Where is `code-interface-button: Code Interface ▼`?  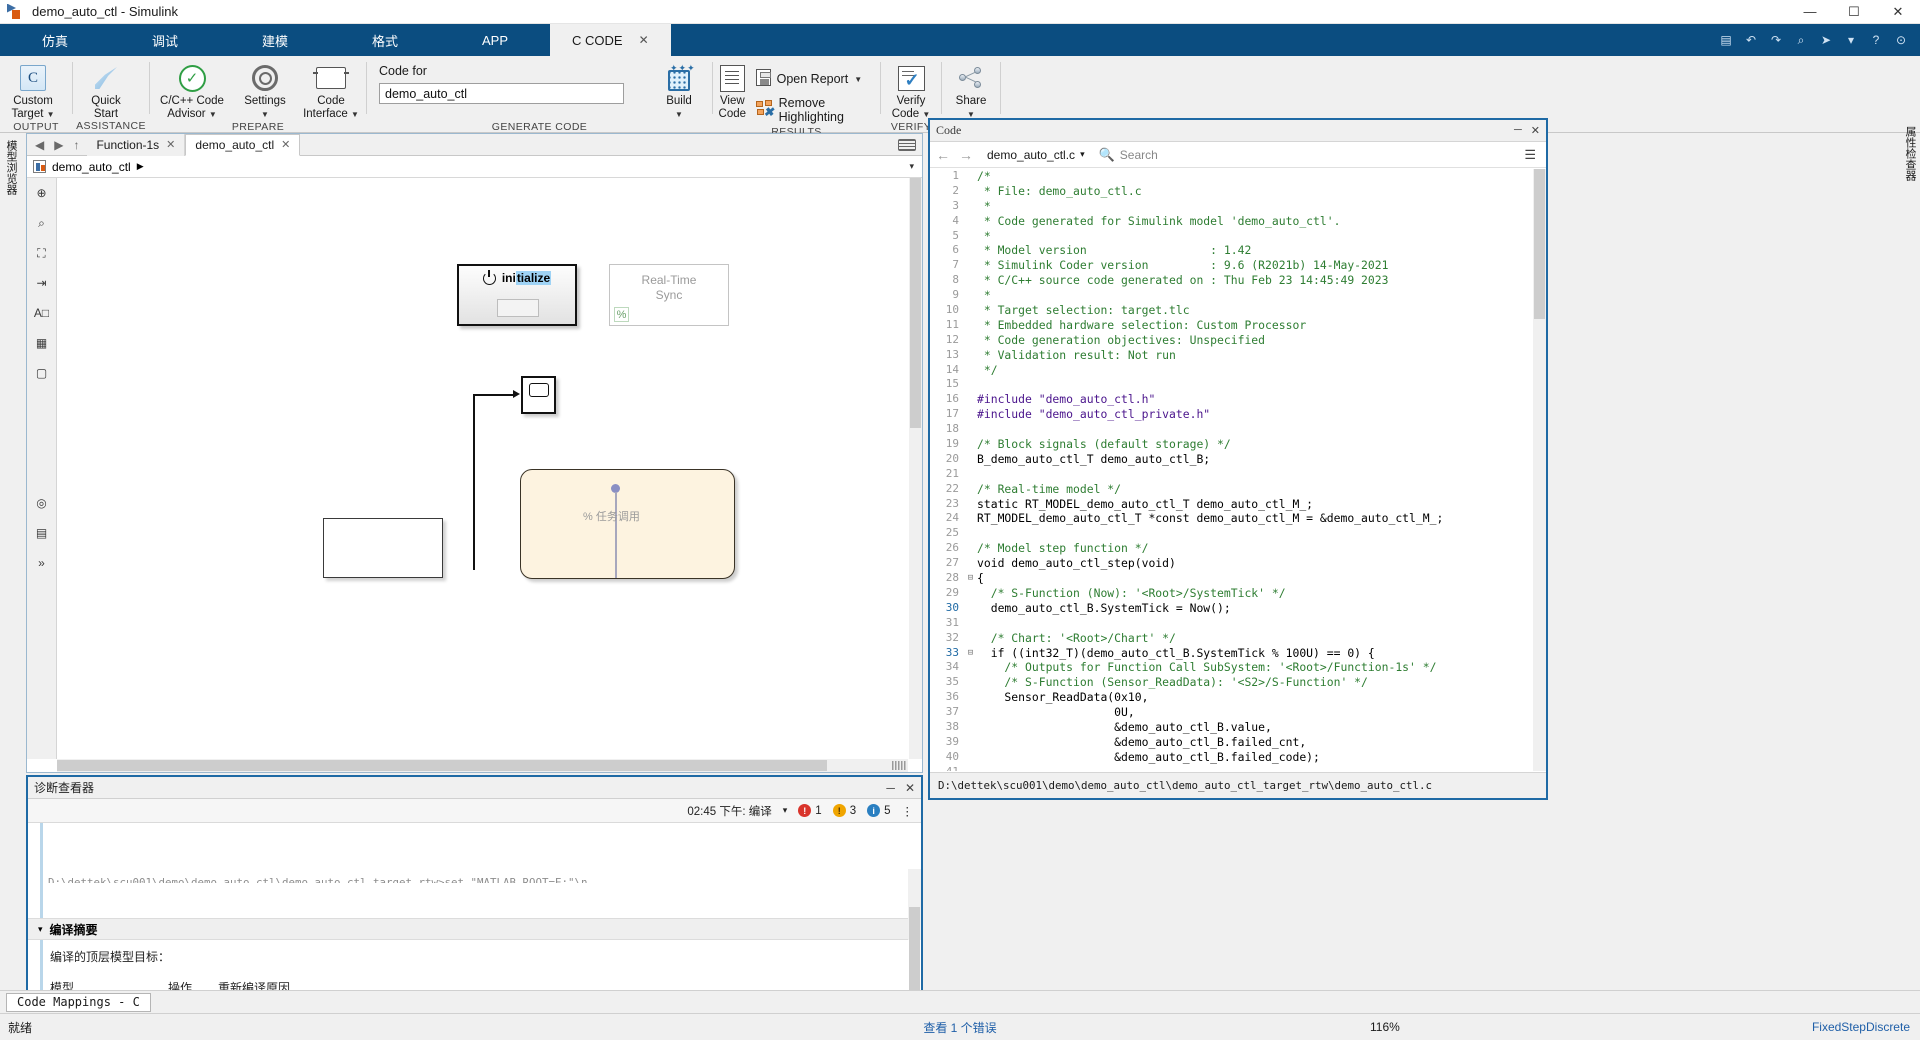
code-interface-button: Code Interface ▼ is located at coordinates (331, 90).